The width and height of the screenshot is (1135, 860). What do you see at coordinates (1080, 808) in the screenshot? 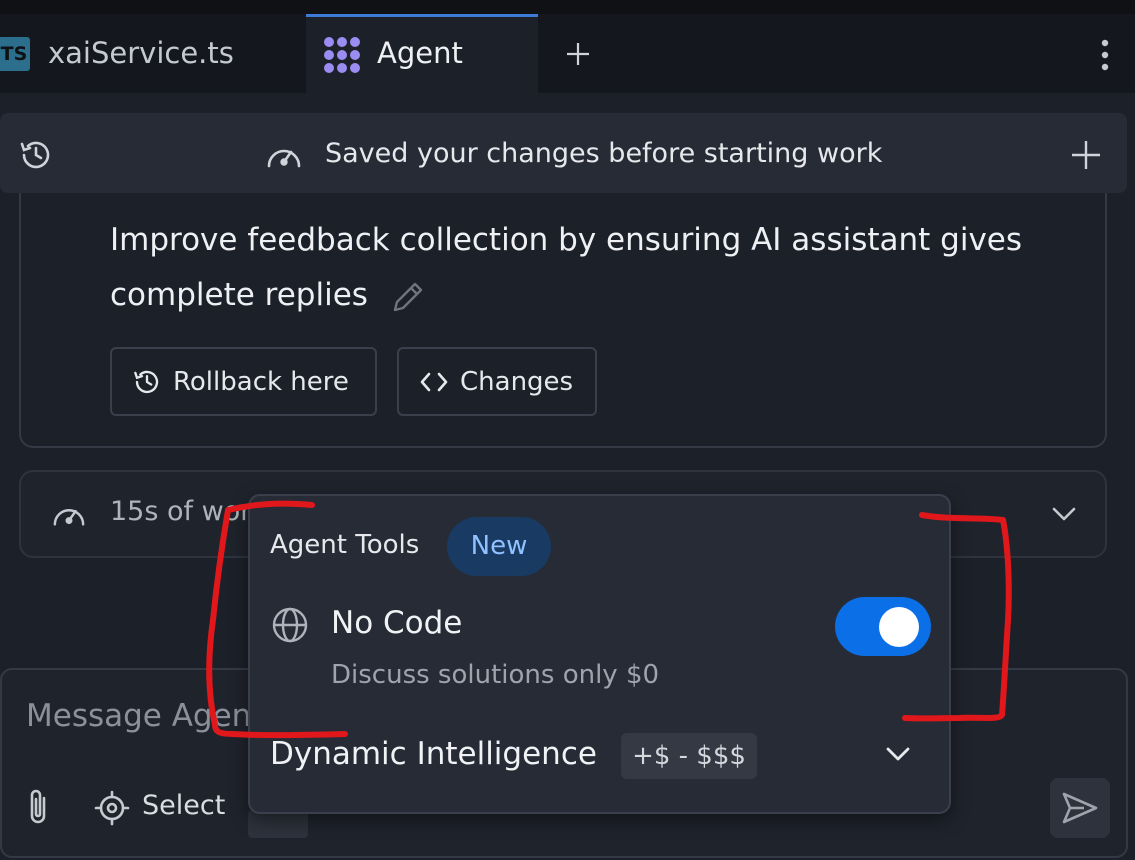
I see `send-icon` at bounding box center [1080, 808].